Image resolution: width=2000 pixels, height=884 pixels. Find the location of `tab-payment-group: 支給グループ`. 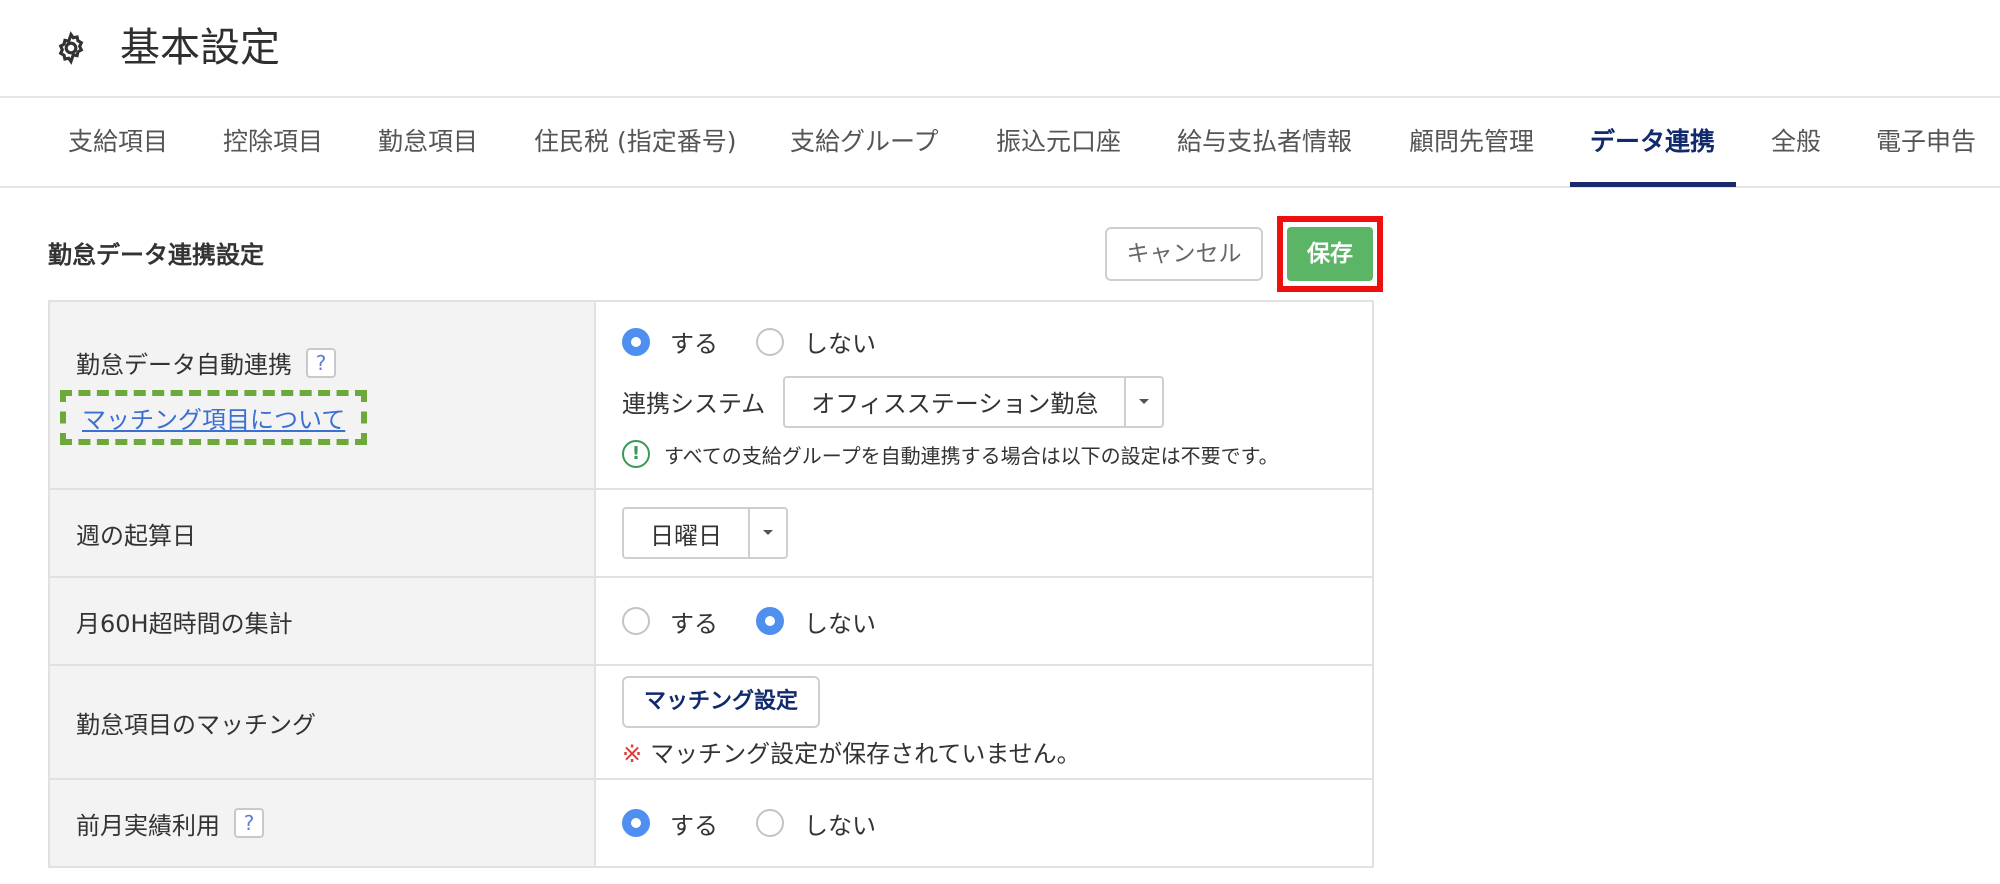

tab-payment-group: 支給グループ is located at coordinates (864, 142).